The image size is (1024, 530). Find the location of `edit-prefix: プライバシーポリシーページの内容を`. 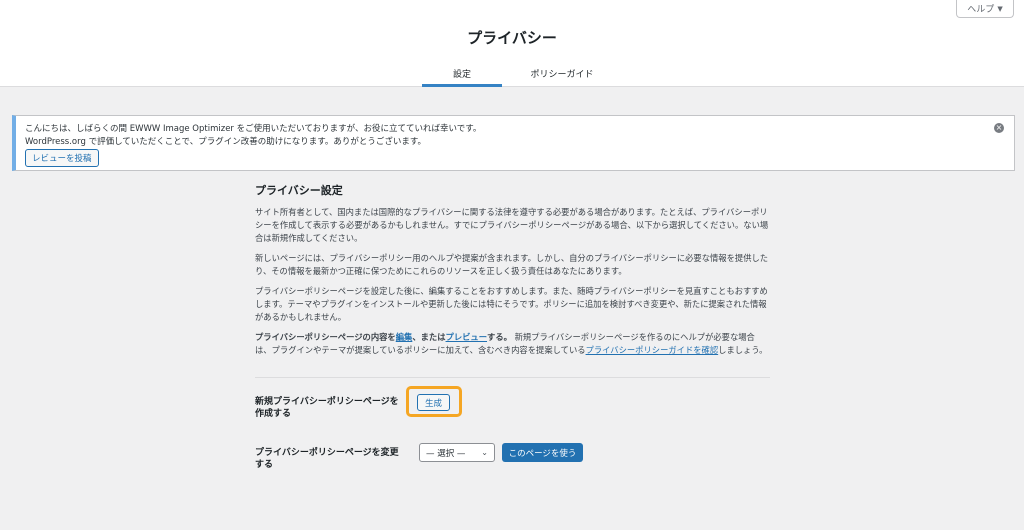

edit-prefix: プライバシーポリシーページの内容を is located at coordinates (325, 337).